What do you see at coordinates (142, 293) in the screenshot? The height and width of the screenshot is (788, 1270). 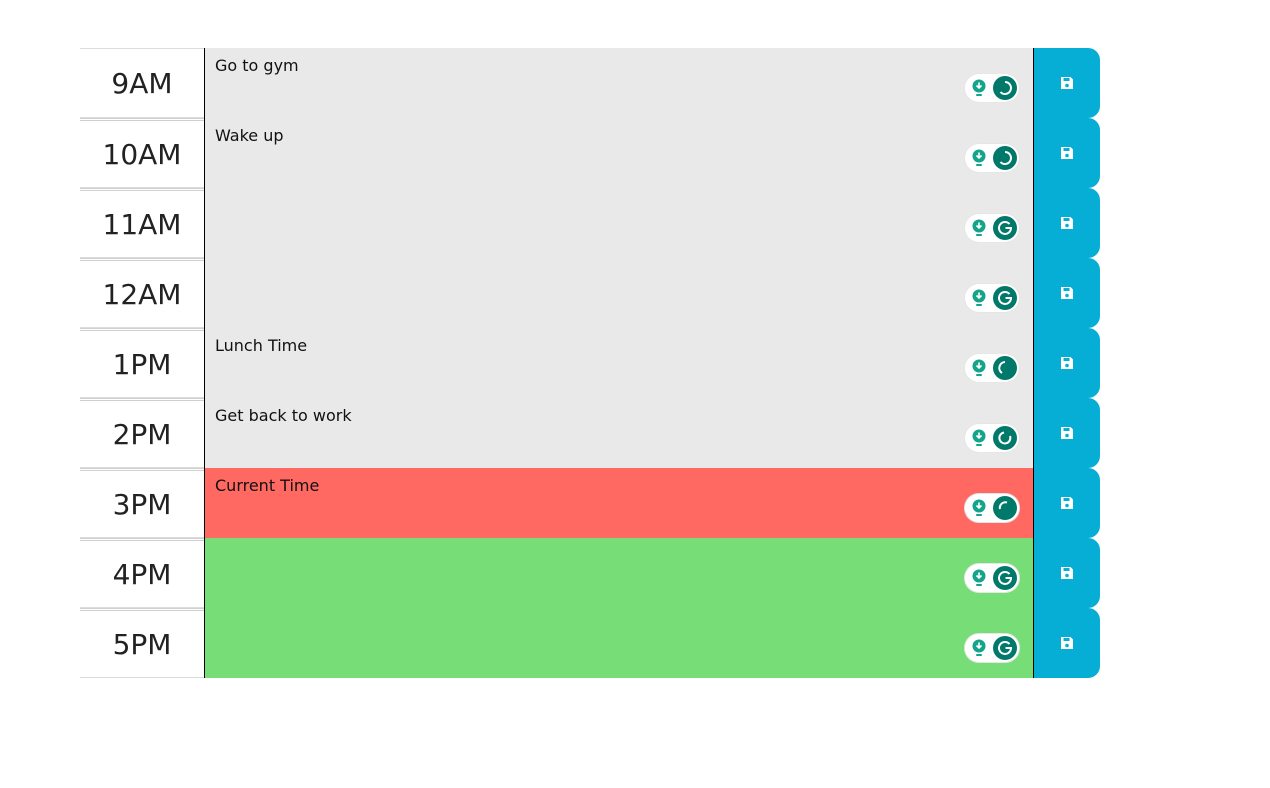 I see `hour-label: 12AM` at bounding box center [142, 293].